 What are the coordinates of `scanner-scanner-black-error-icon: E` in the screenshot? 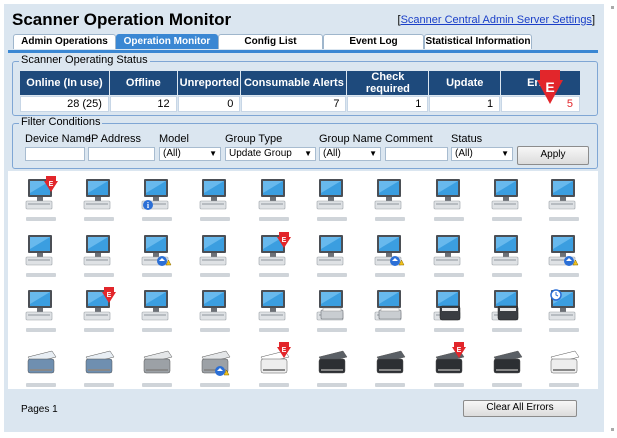 It's located at (450, 365).